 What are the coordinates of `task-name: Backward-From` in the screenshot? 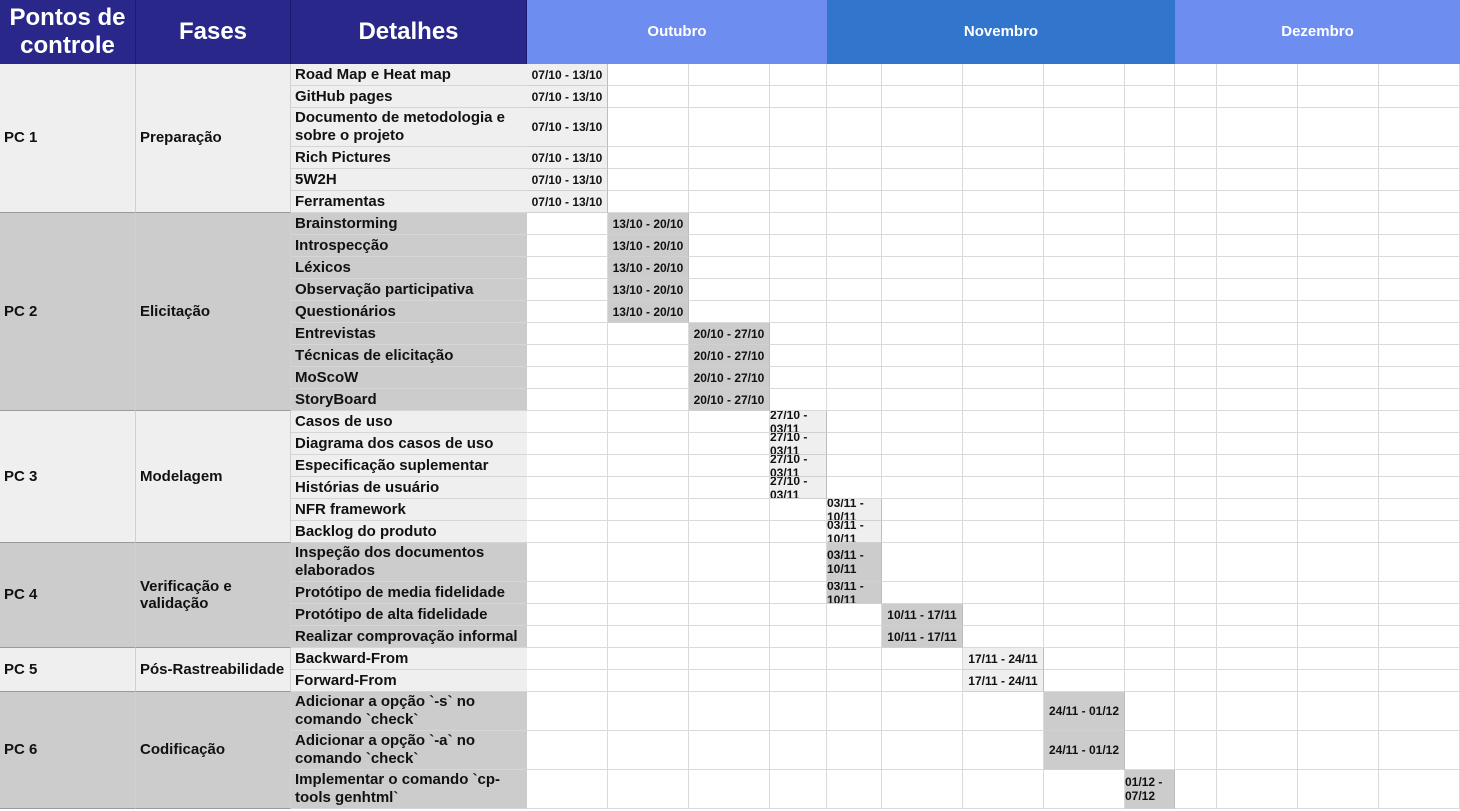 It's located at (409, 659).